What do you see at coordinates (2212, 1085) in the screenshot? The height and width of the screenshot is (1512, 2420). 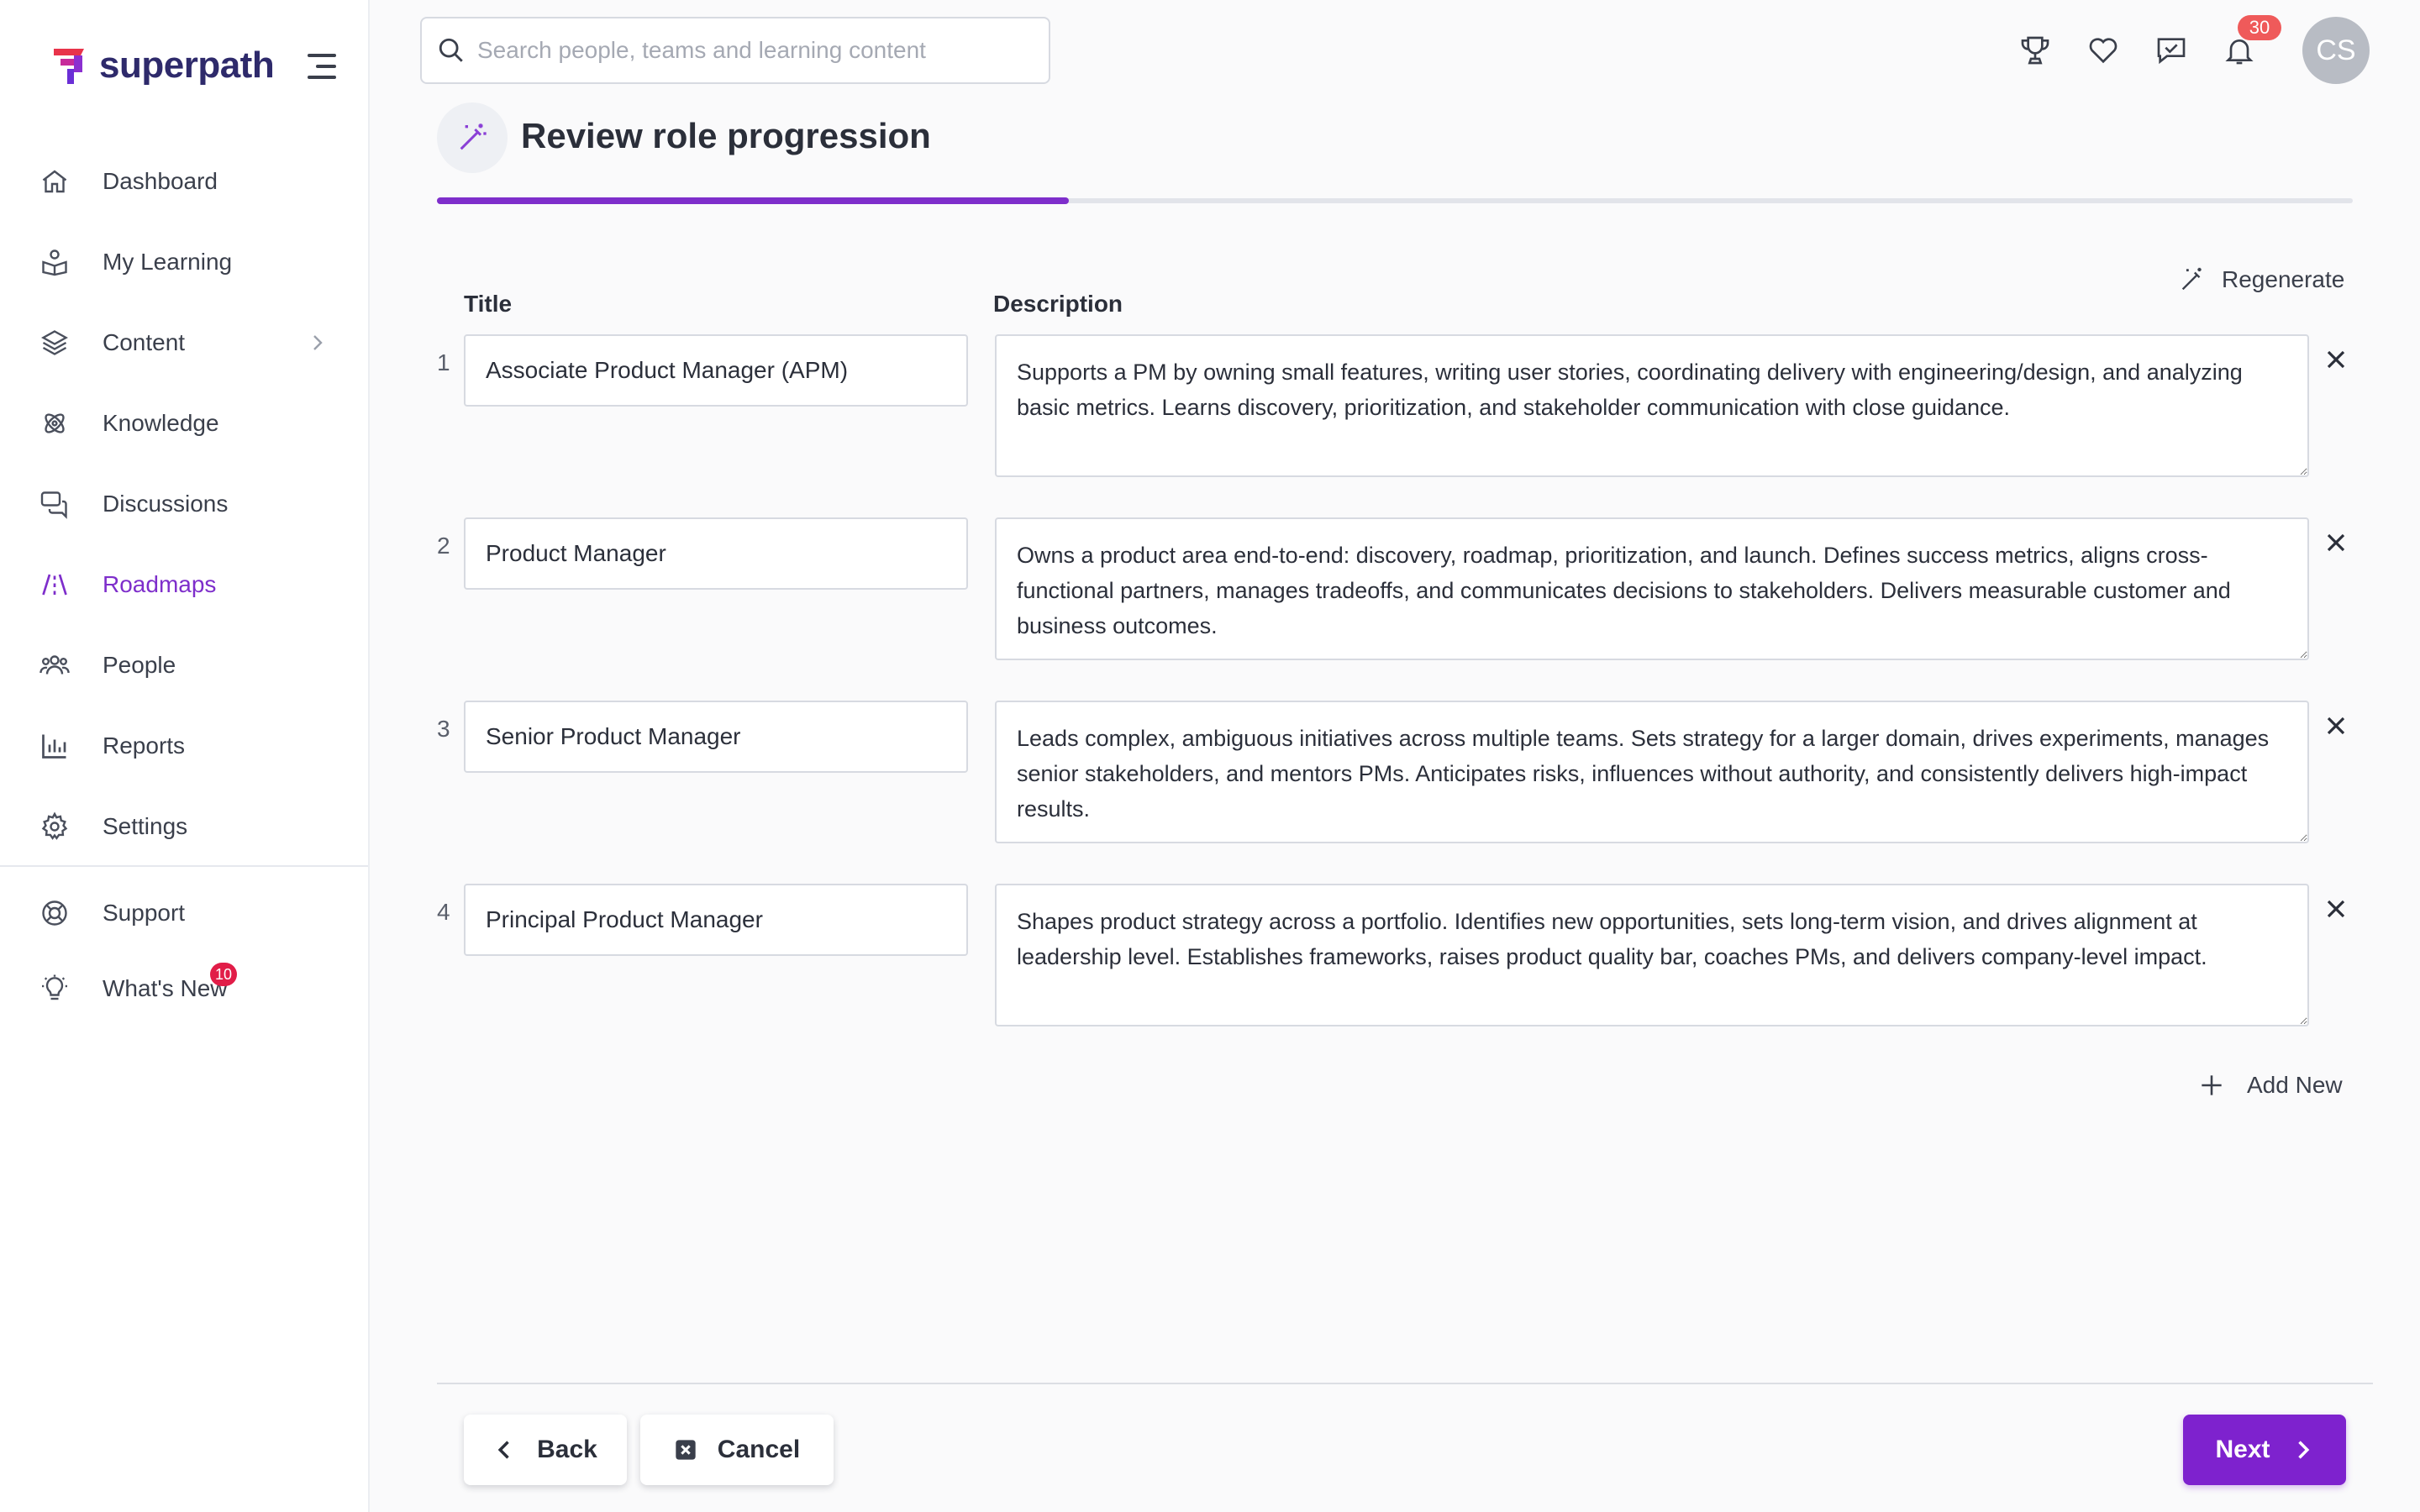 I see `plus-icon` at bounding box center [2212, 1085].